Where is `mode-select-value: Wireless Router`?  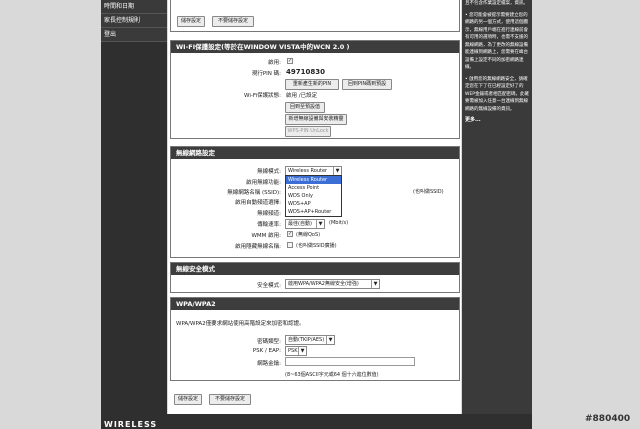 mode-select-value: Wireless Router is located at coordinates (308, 171).